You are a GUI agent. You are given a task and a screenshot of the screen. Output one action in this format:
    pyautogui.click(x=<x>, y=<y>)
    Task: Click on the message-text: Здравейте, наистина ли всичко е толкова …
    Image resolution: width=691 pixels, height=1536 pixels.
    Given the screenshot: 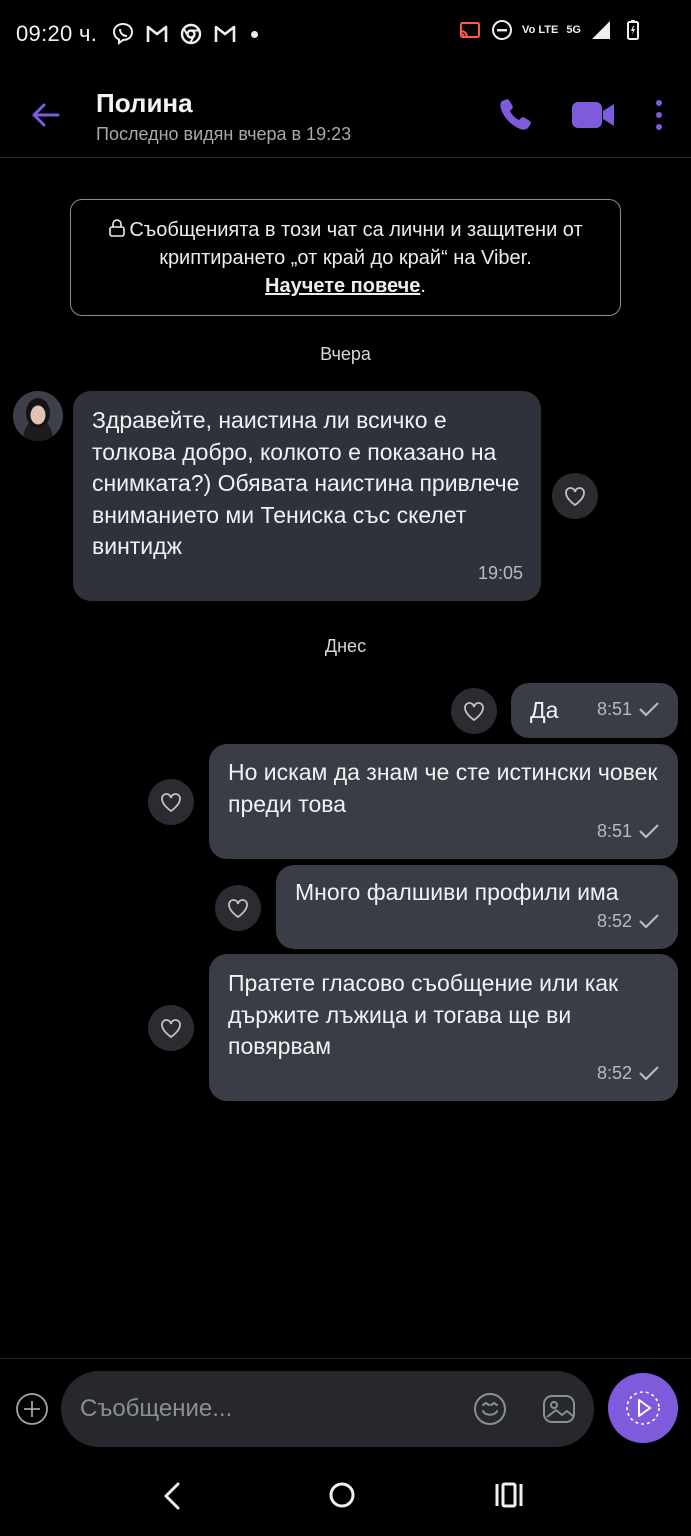 What is the action you would take?
    pyautogui.click(x=306, y=483)
    